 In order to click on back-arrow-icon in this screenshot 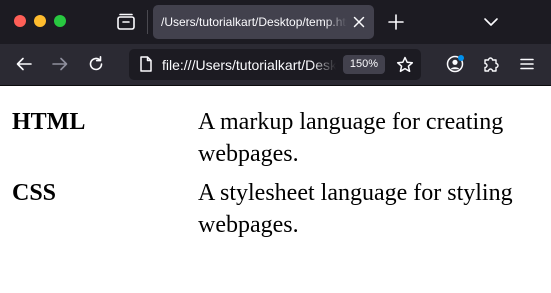, I will do `click(24, 64)`.